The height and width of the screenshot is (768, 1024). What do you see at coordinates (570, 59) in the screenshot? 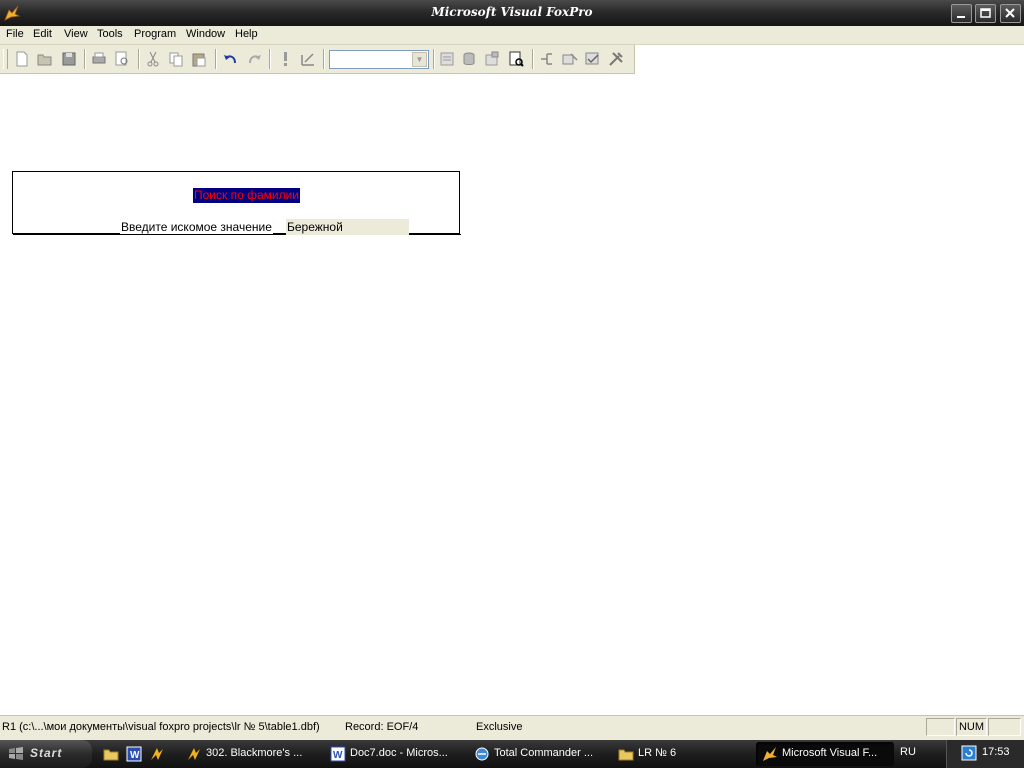
I see `object-browser-icon` at bounding box center [570, 59].